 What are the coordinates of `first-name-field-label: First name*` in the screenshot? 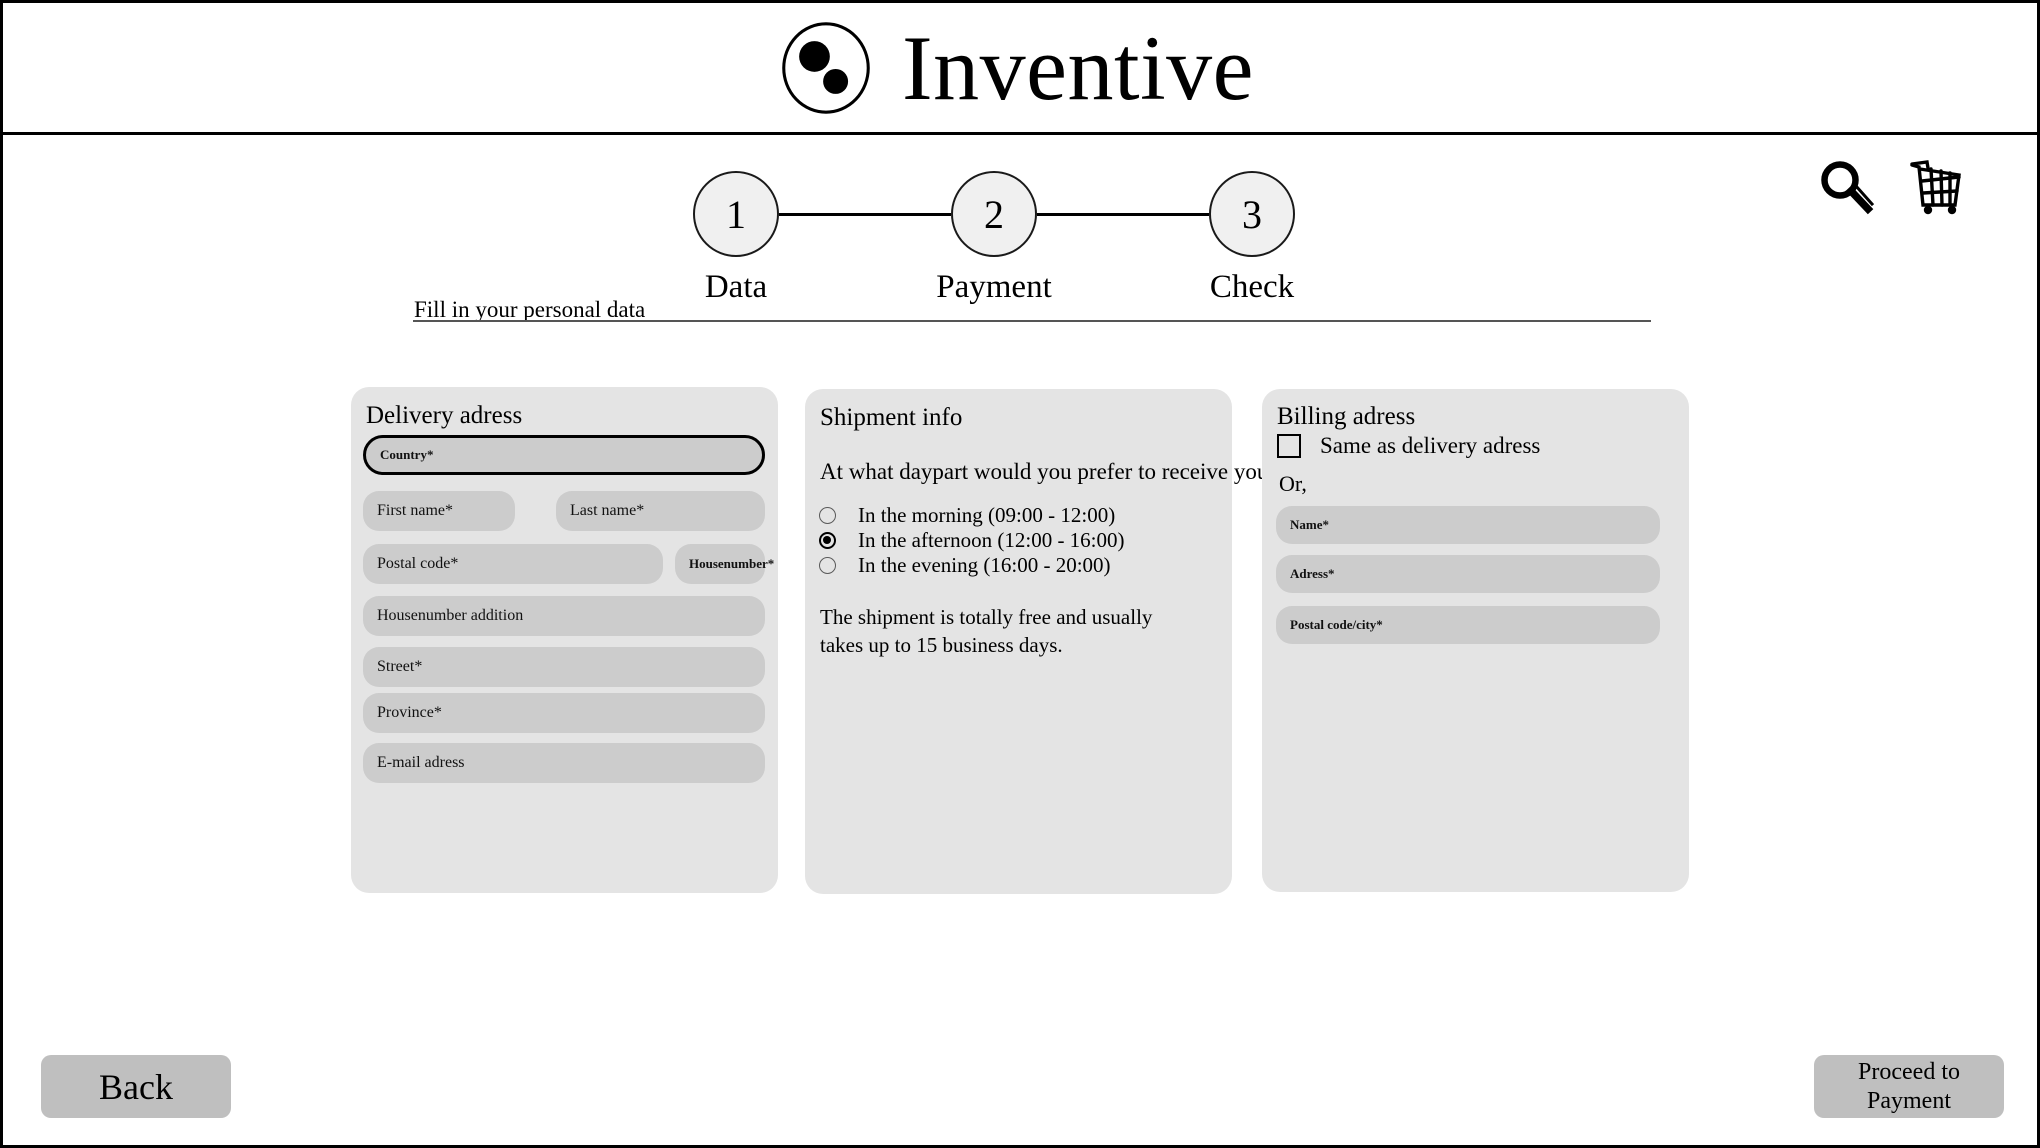 It's located at (415, 510).